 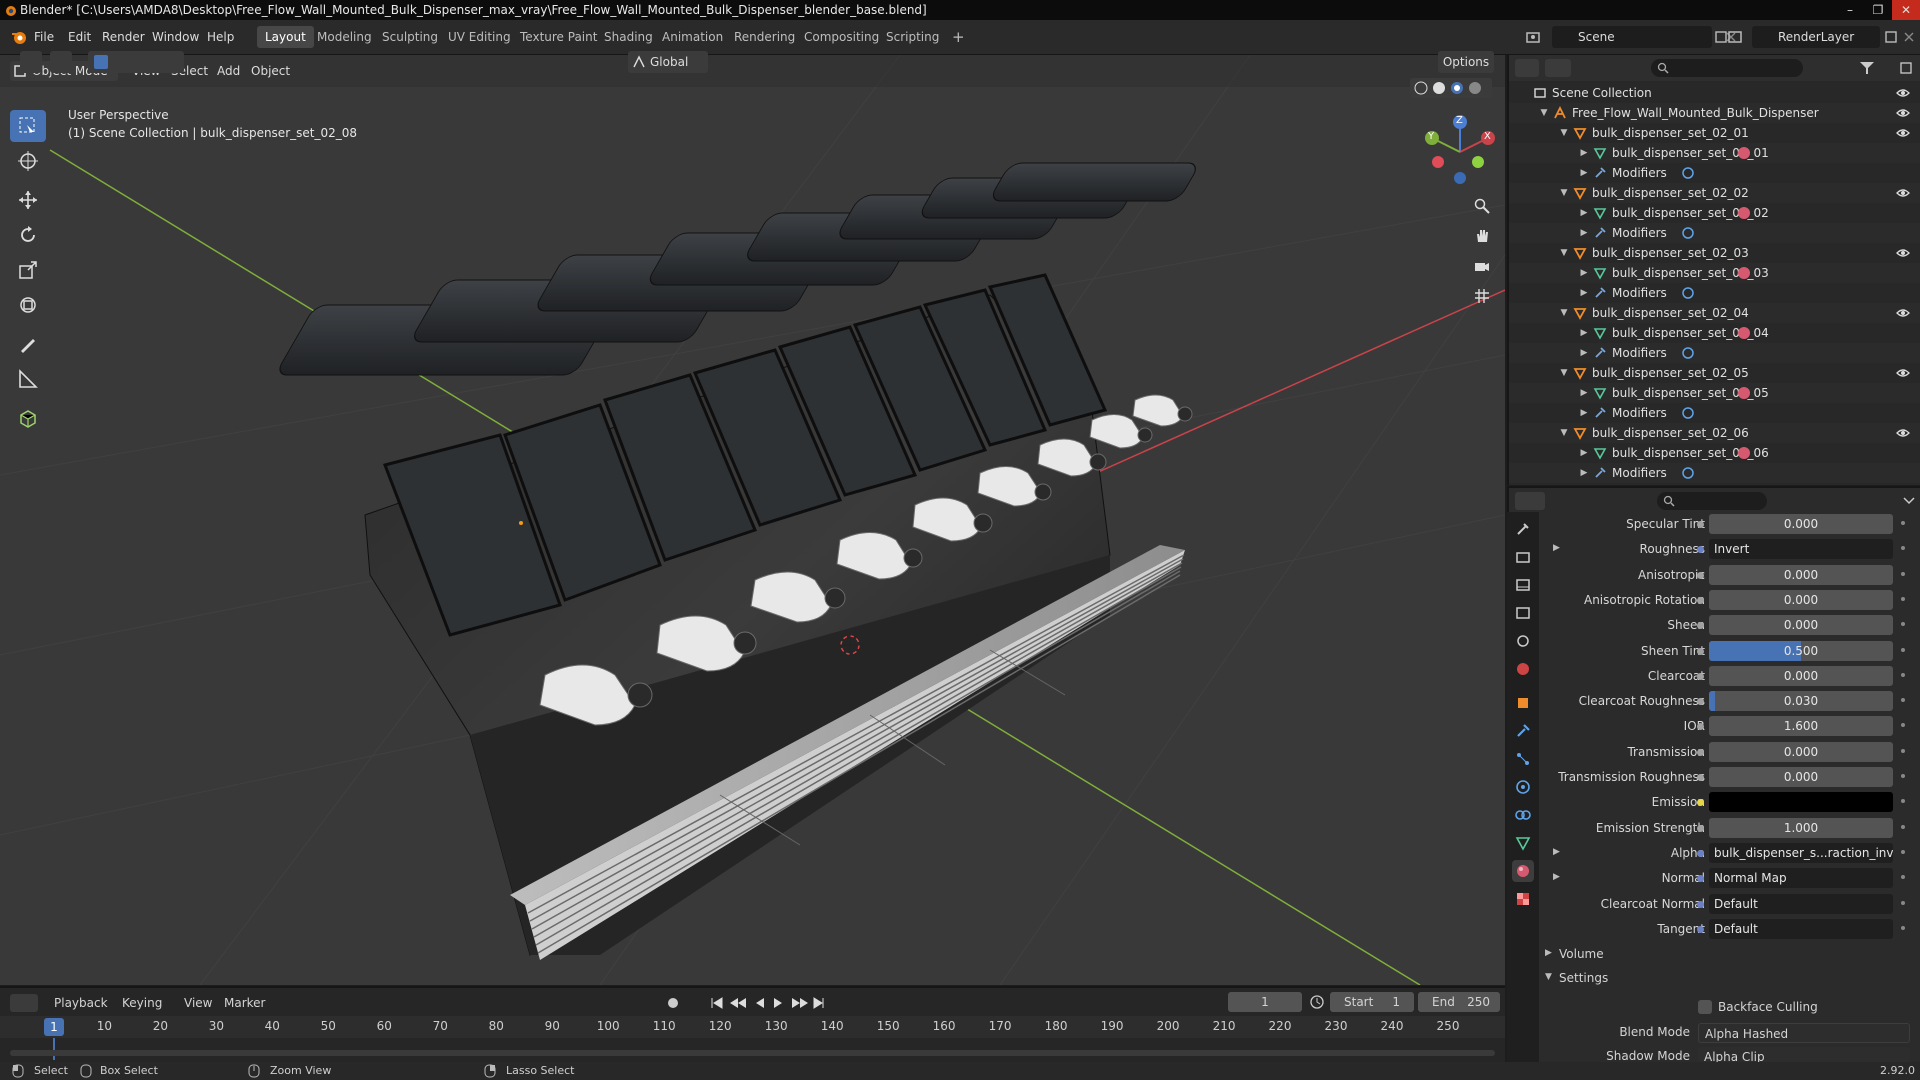 I want to click on outliner-group-3: ▼ bulk_dispenser_set_02_03, so click(x=1714, y=253).